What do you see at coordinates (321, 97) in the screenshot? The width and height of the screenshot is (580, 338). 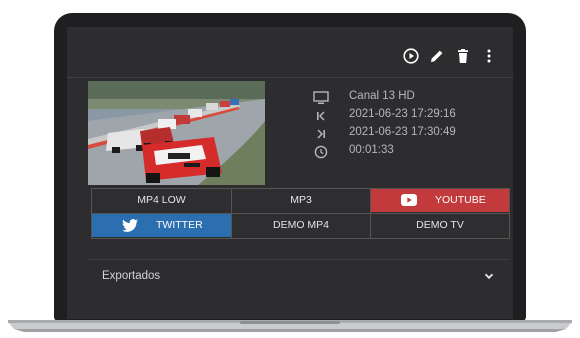 I see `monitor-icon` at bounding box center [321, 97].